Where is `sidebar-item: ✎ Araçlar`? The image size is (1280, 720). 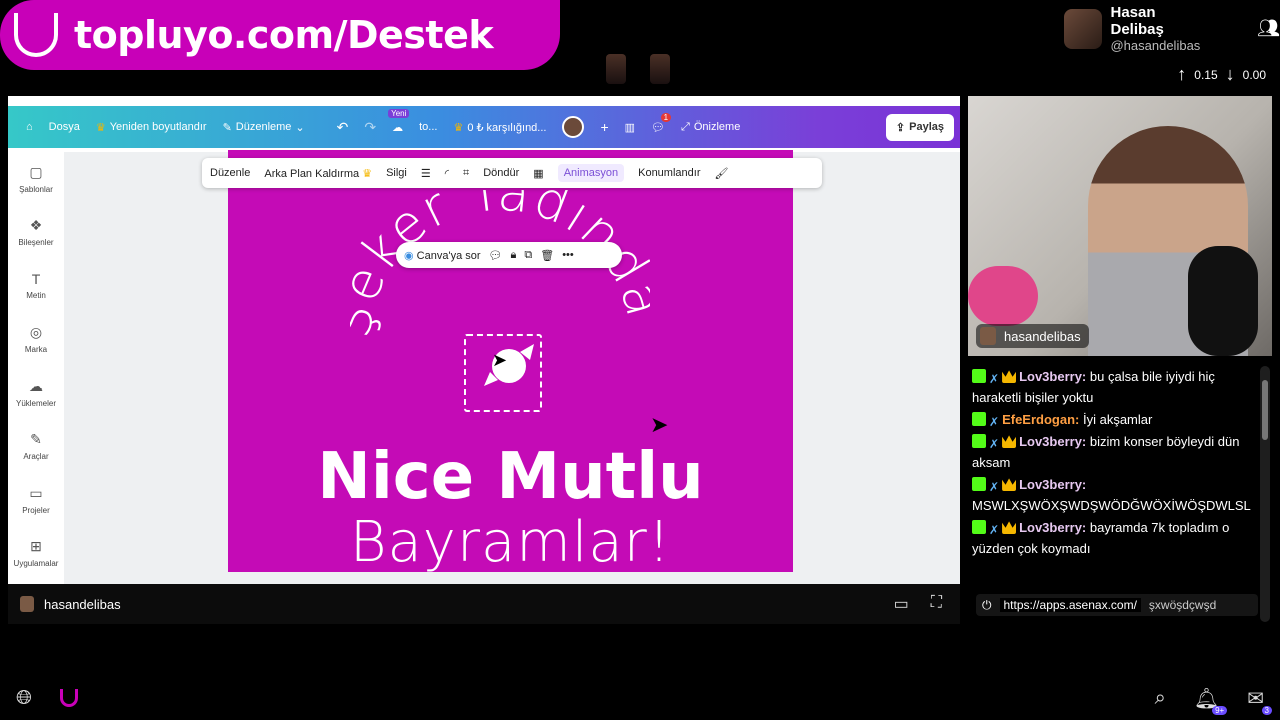 sidebar-item: ✎ Araçlar is located at coordinates (36, 447).